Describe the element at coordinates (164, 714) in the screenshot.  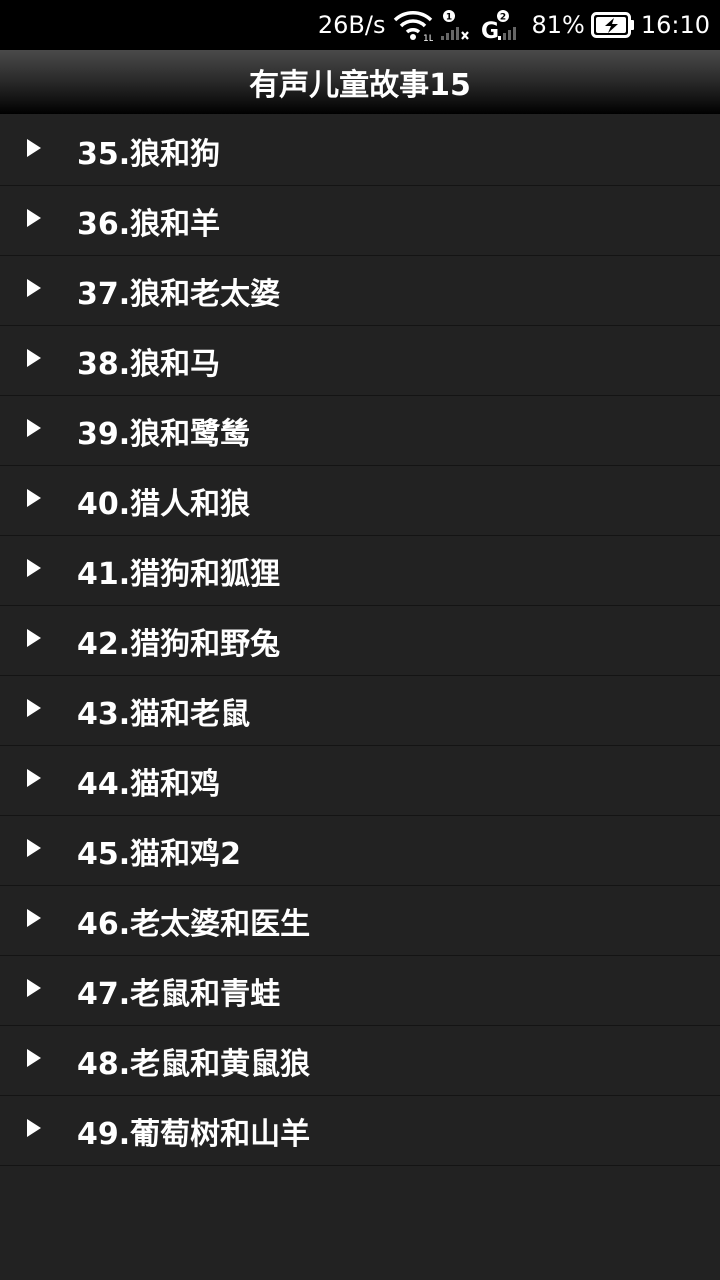
I see `story-title: 43.猫和老鼠` at that location.